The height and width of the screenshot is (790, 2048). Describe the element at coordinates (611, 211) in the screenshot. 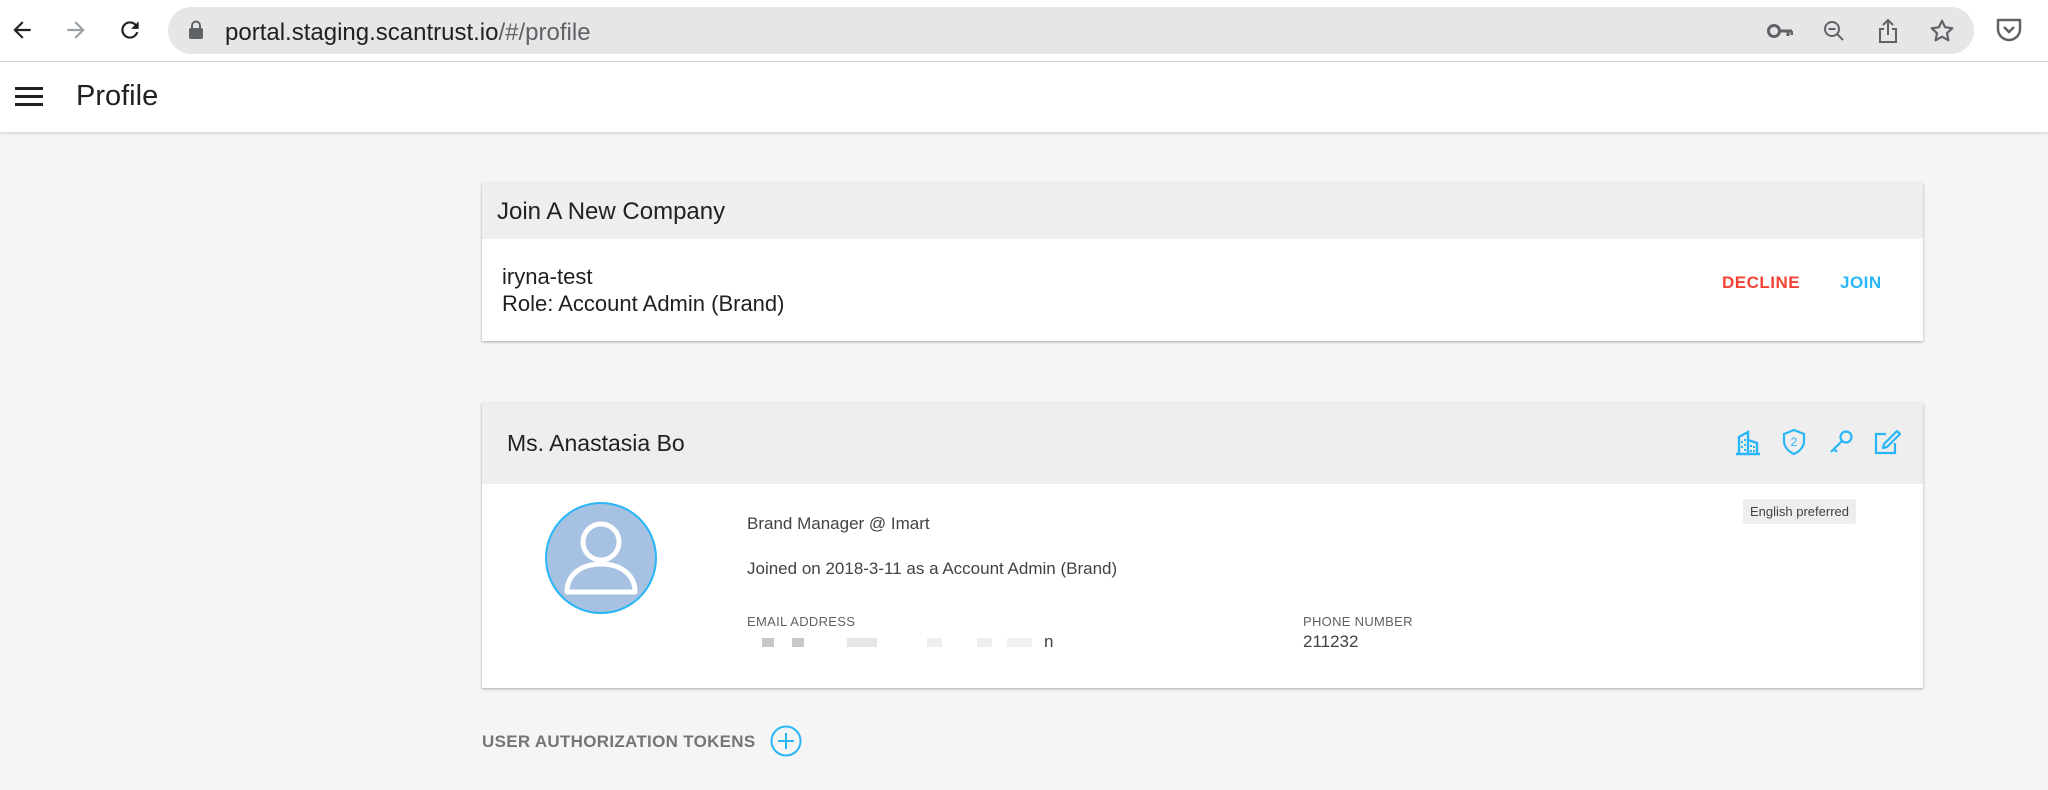

I see `join-company-title: Join A New Company` at that location.